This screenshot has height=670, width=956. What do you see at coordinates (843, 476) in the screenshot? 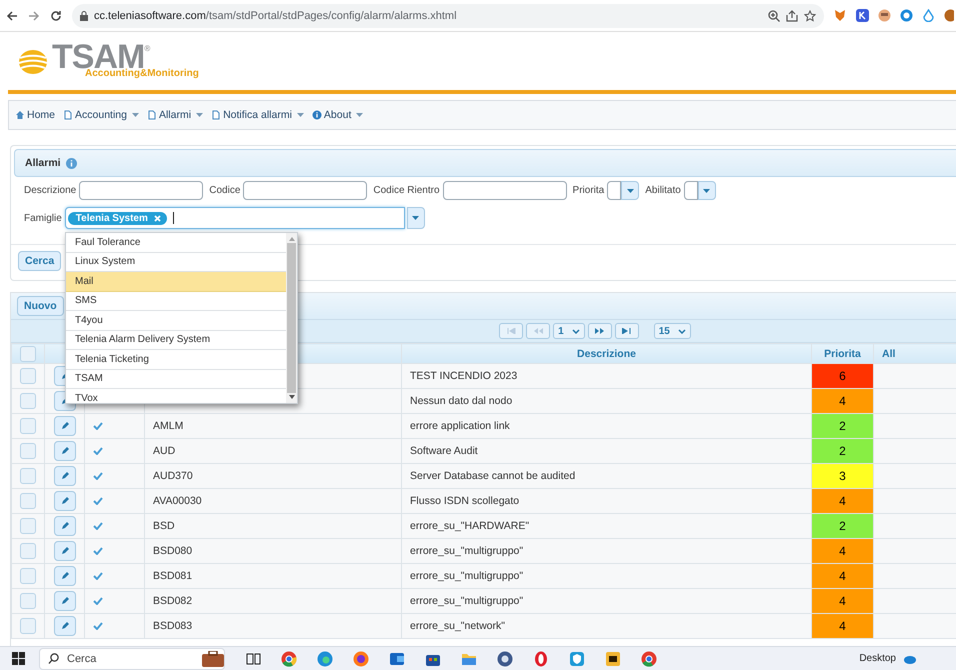
I see `priority-cell: 3` at bounding box center [843, 476].